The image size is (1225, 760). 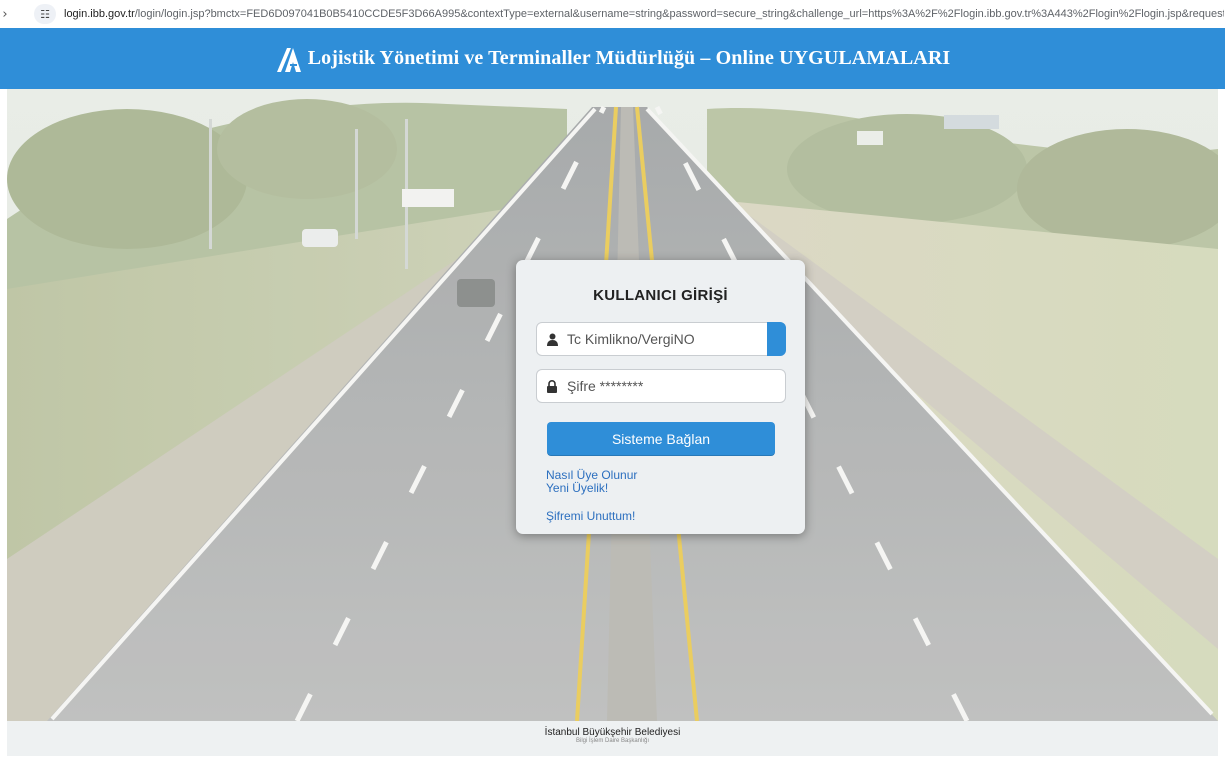 I want to click on forgot-password-link: Şifremi Unuttum!, so click(x=590, y=516).